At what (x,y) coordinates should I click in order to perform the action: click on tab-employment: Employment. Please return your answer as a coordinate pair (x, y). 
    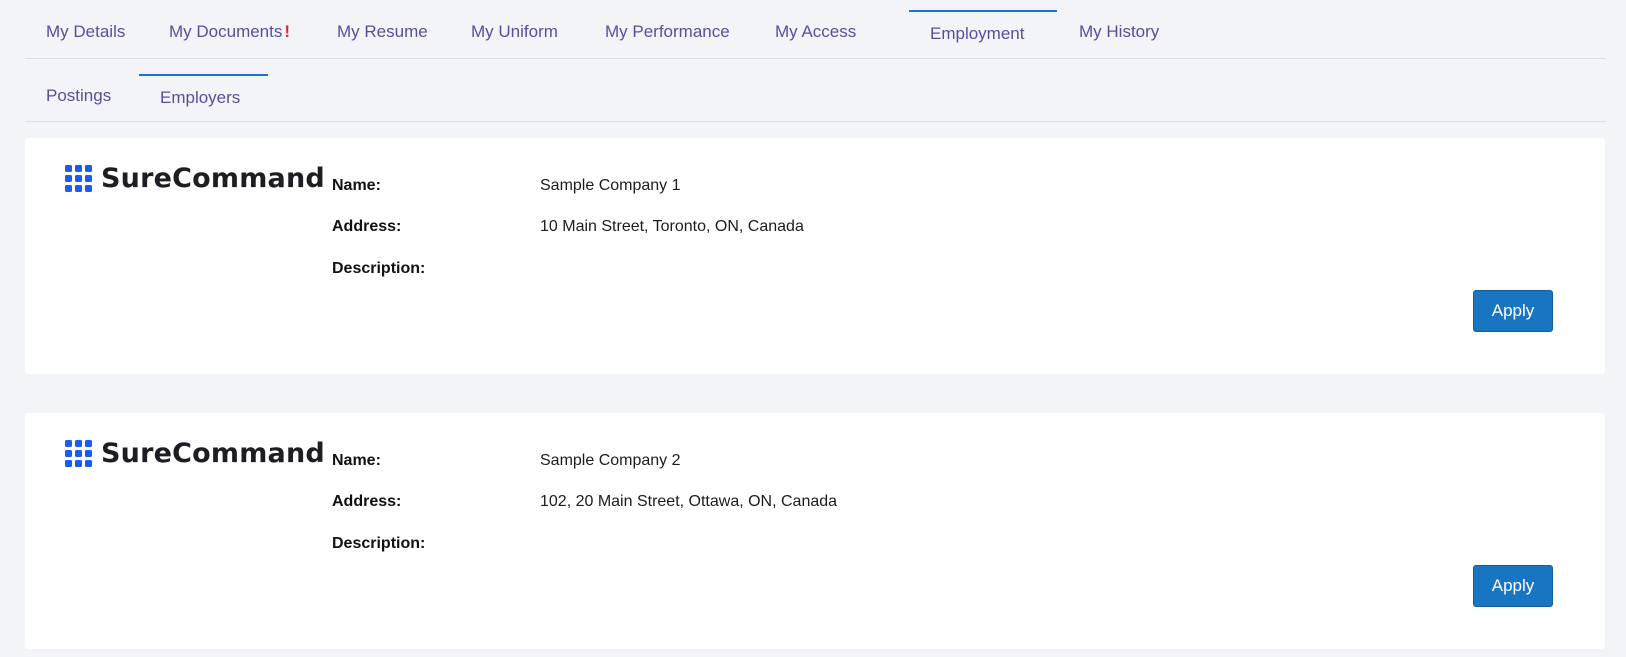
    Looking at the image, I should click on (977, 34).